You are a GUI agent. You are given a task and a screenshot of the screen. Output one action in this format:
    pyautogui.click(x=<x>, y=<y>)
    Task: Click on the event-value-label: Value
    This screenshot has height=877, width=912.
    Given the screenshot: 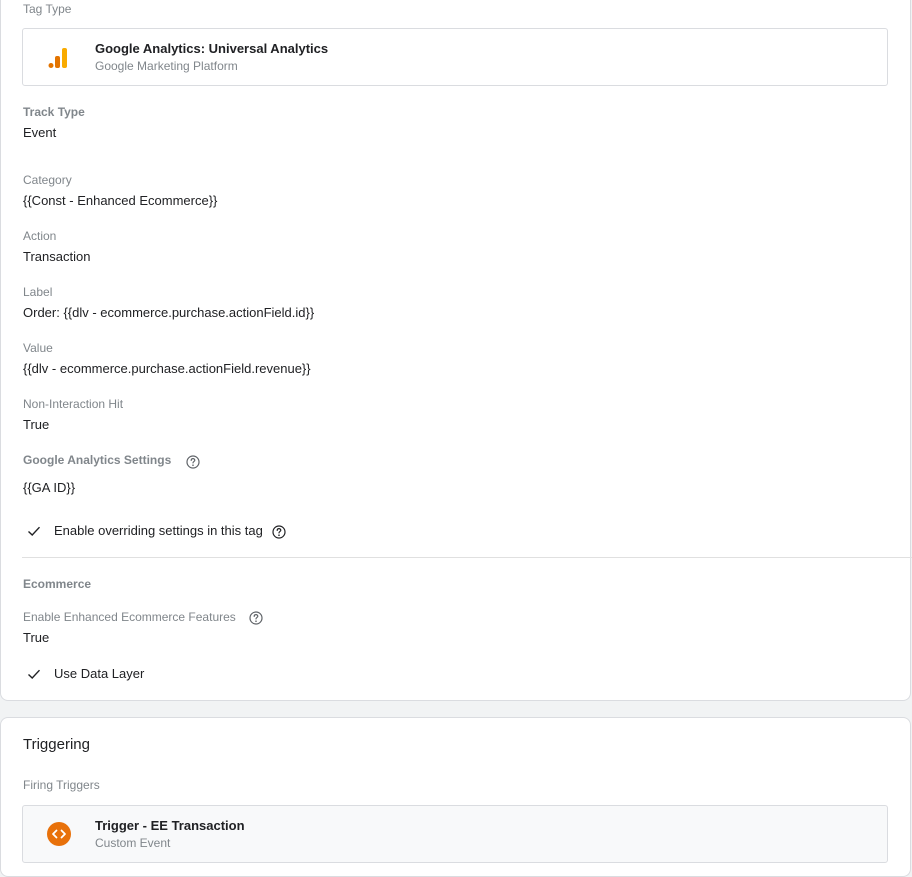 What is the action you would take?
    pyautogui.click(x=38, y=348)
    